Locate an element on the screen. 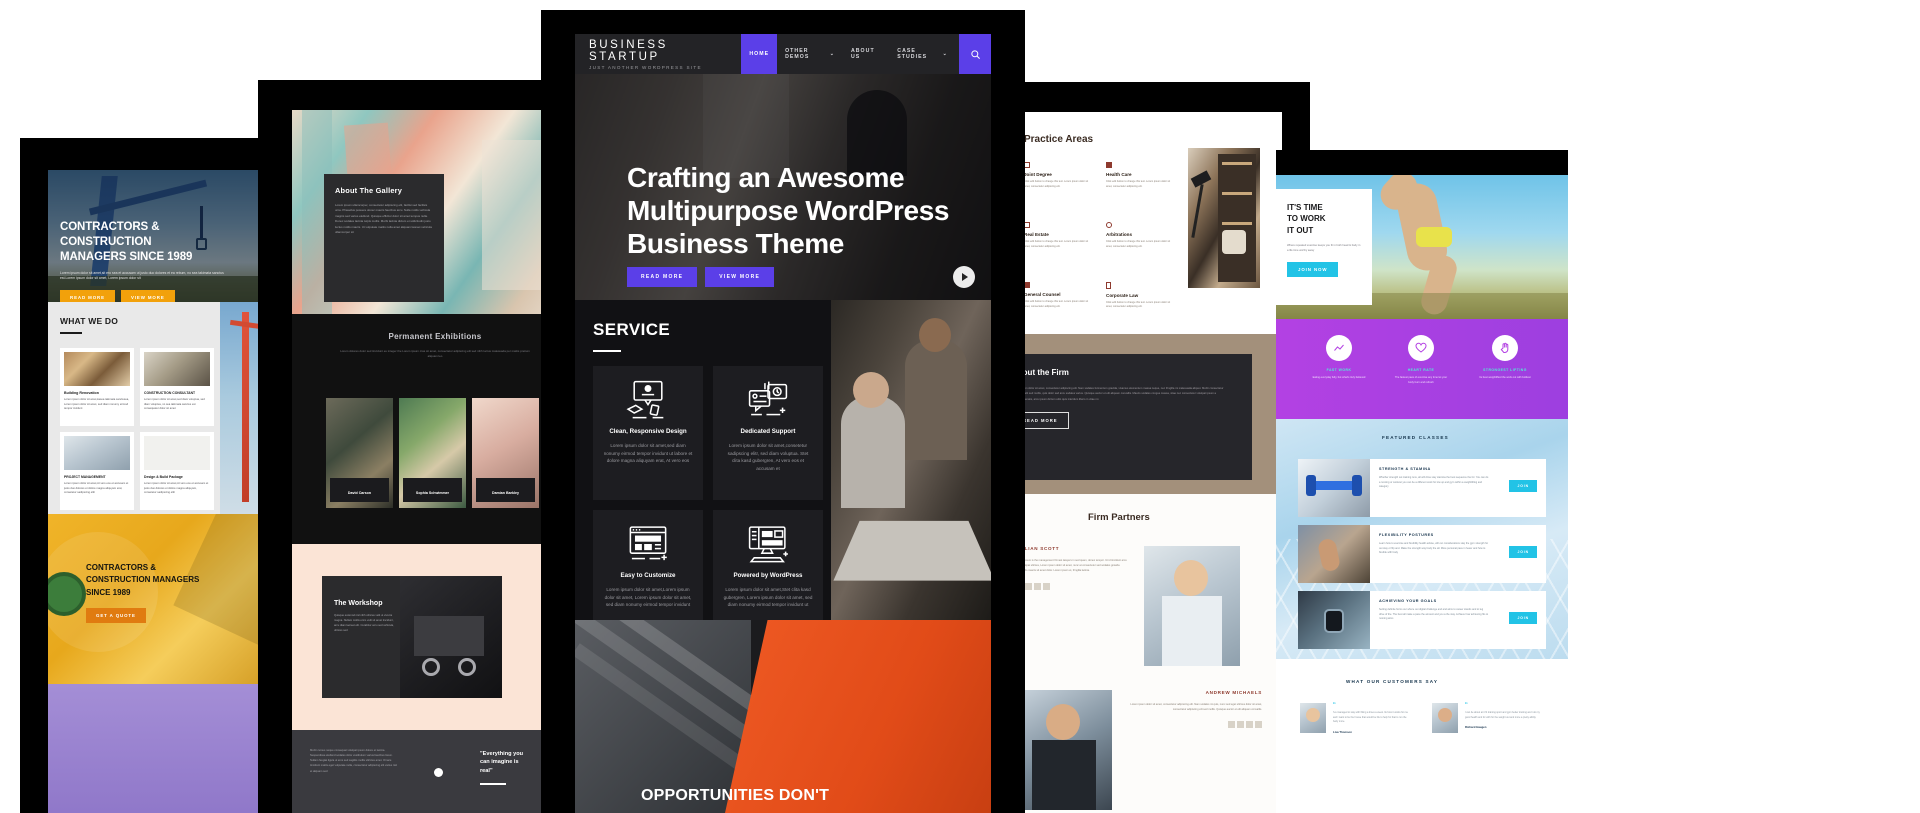  quote-icon: “ is located at coordinates (1466, 705).